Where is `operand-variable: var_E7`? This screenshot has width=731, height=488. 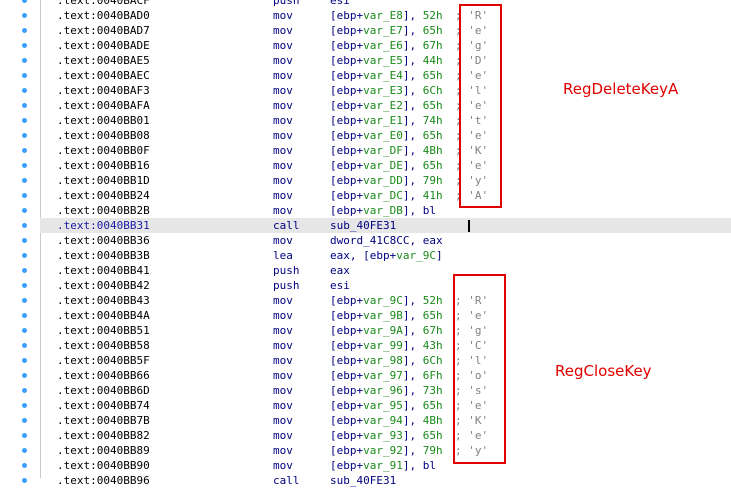 operand-variable: var_E7 is located at coordinates (383, 30).